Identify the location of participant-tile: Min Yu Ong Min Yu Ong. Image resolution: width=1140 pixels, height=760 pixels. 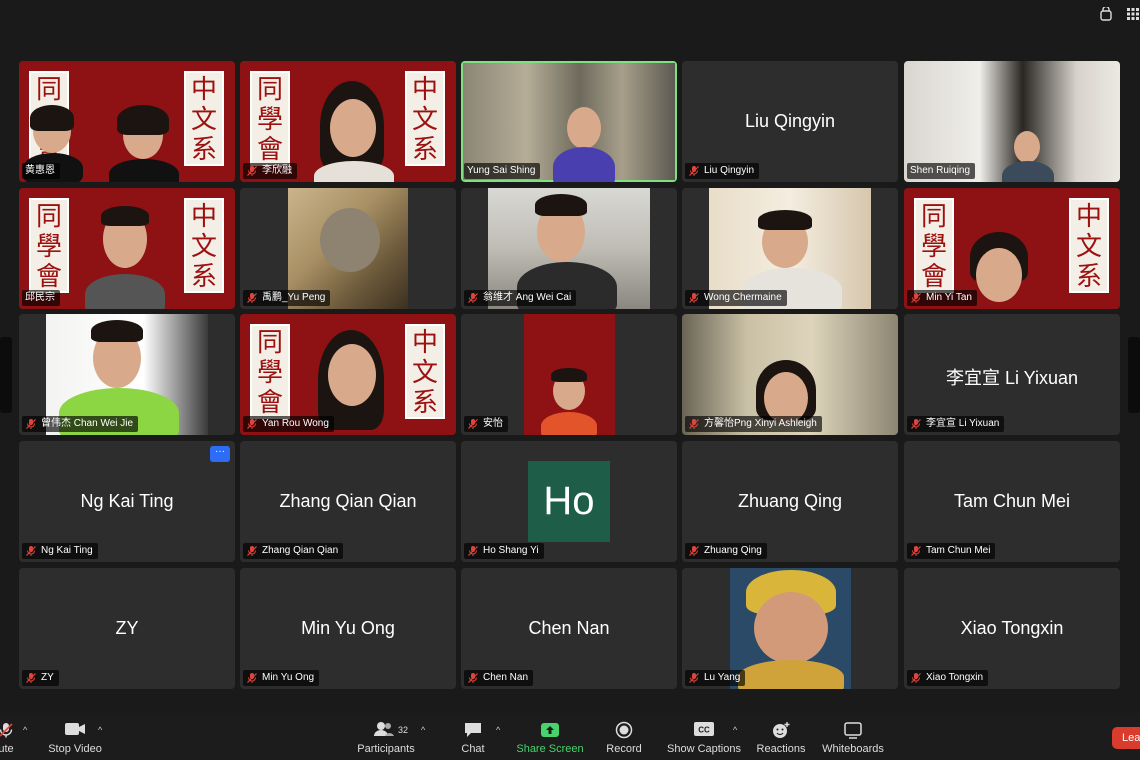
(348, 628).